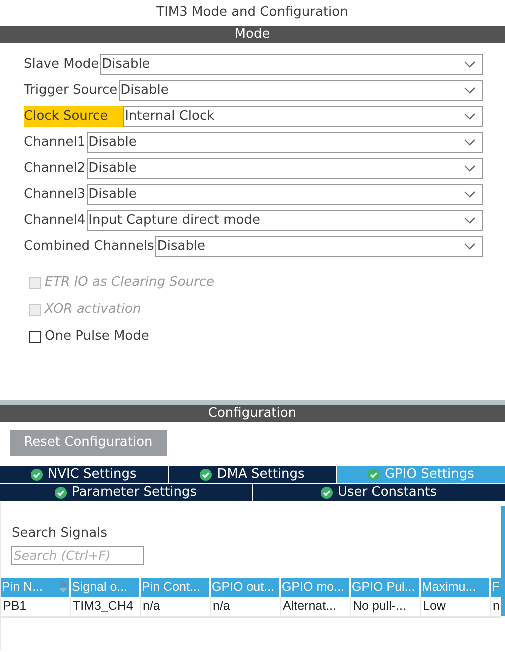  Describe the element at coordinates (379, 492) in the screenshot. I see `tab: User Constants` at that location.